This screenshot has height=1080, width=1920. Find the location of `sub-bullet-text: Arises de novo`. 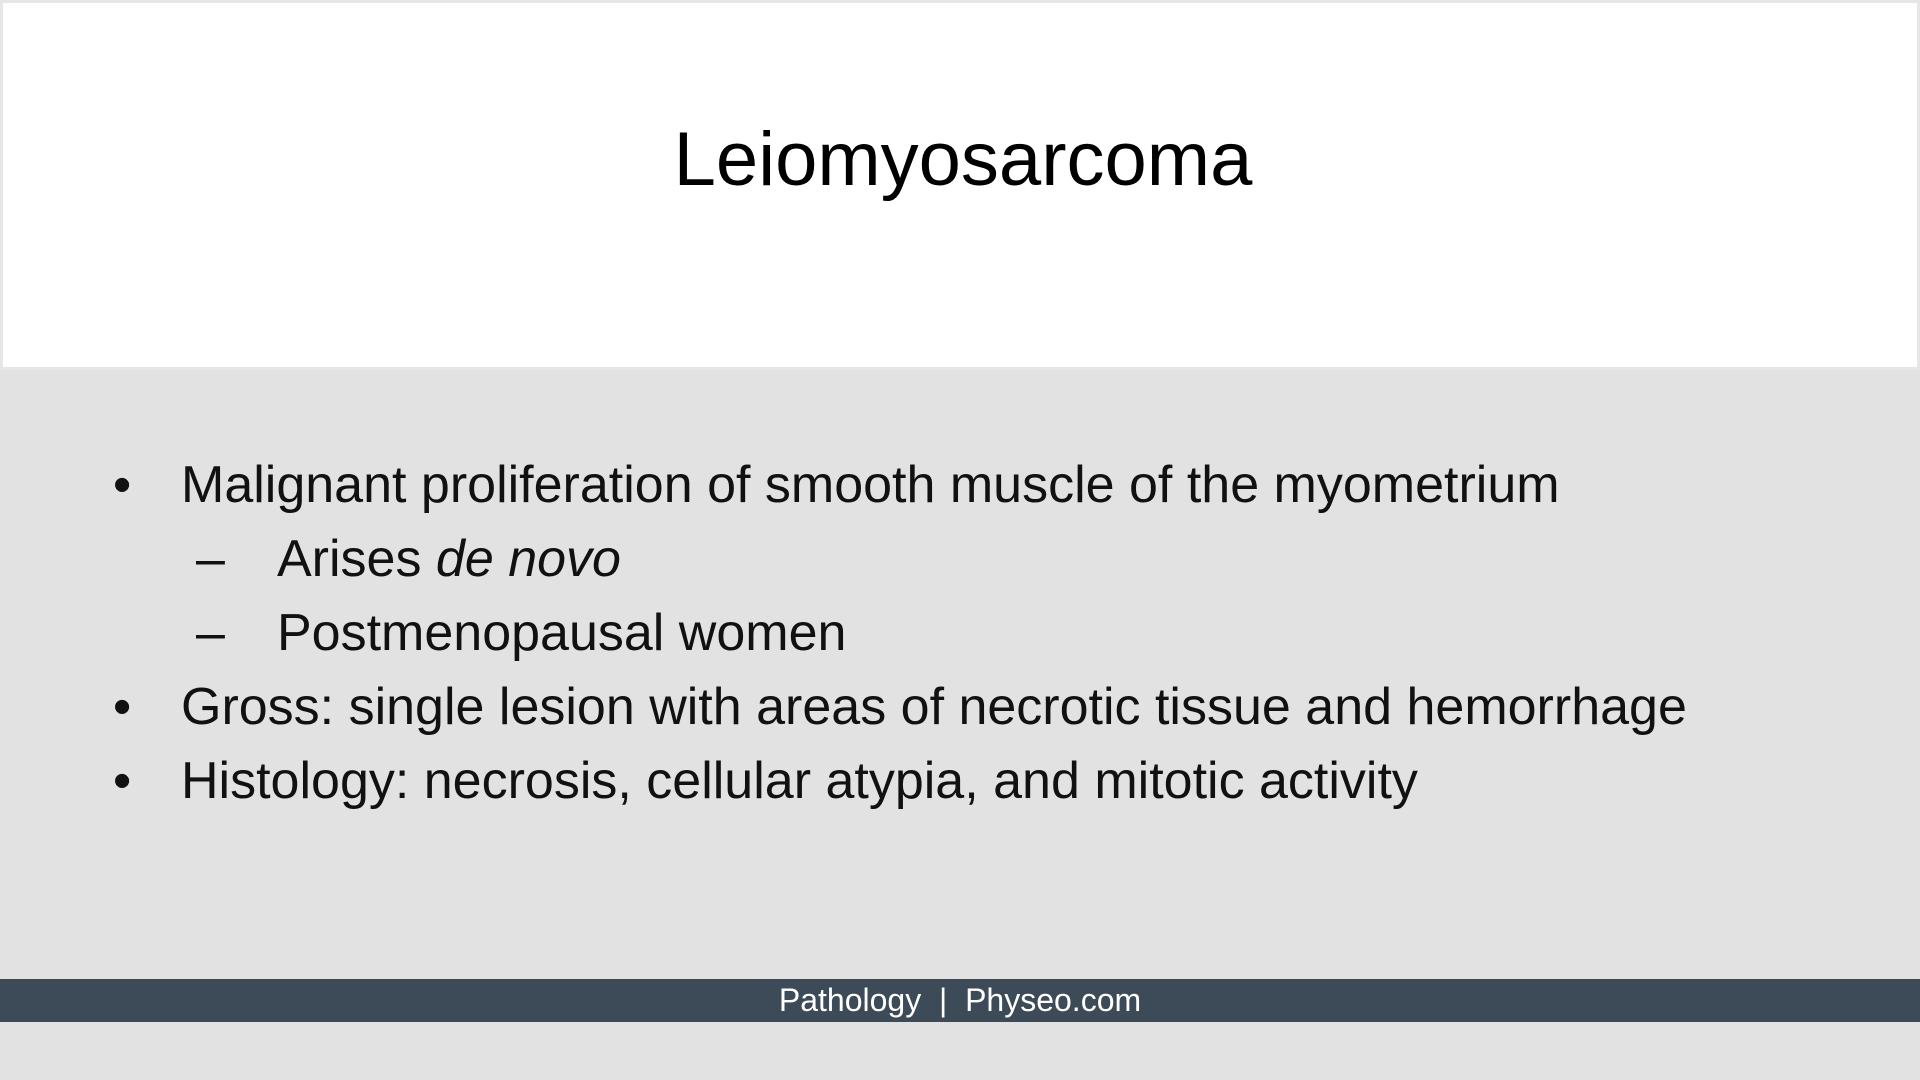

sub-bullet-text: Arises de novo is located at coordinates (449, 559).